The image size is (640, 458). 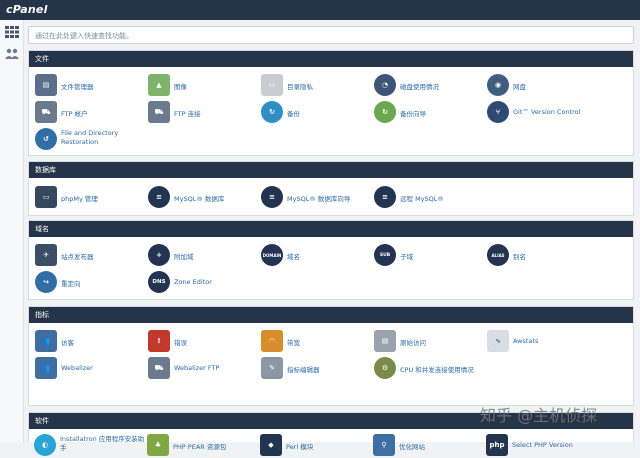 What do you see at coordinates (158, 445) in the screenshot?
I see `php-pear-icon: ♣` at bounding box center [158, 445].